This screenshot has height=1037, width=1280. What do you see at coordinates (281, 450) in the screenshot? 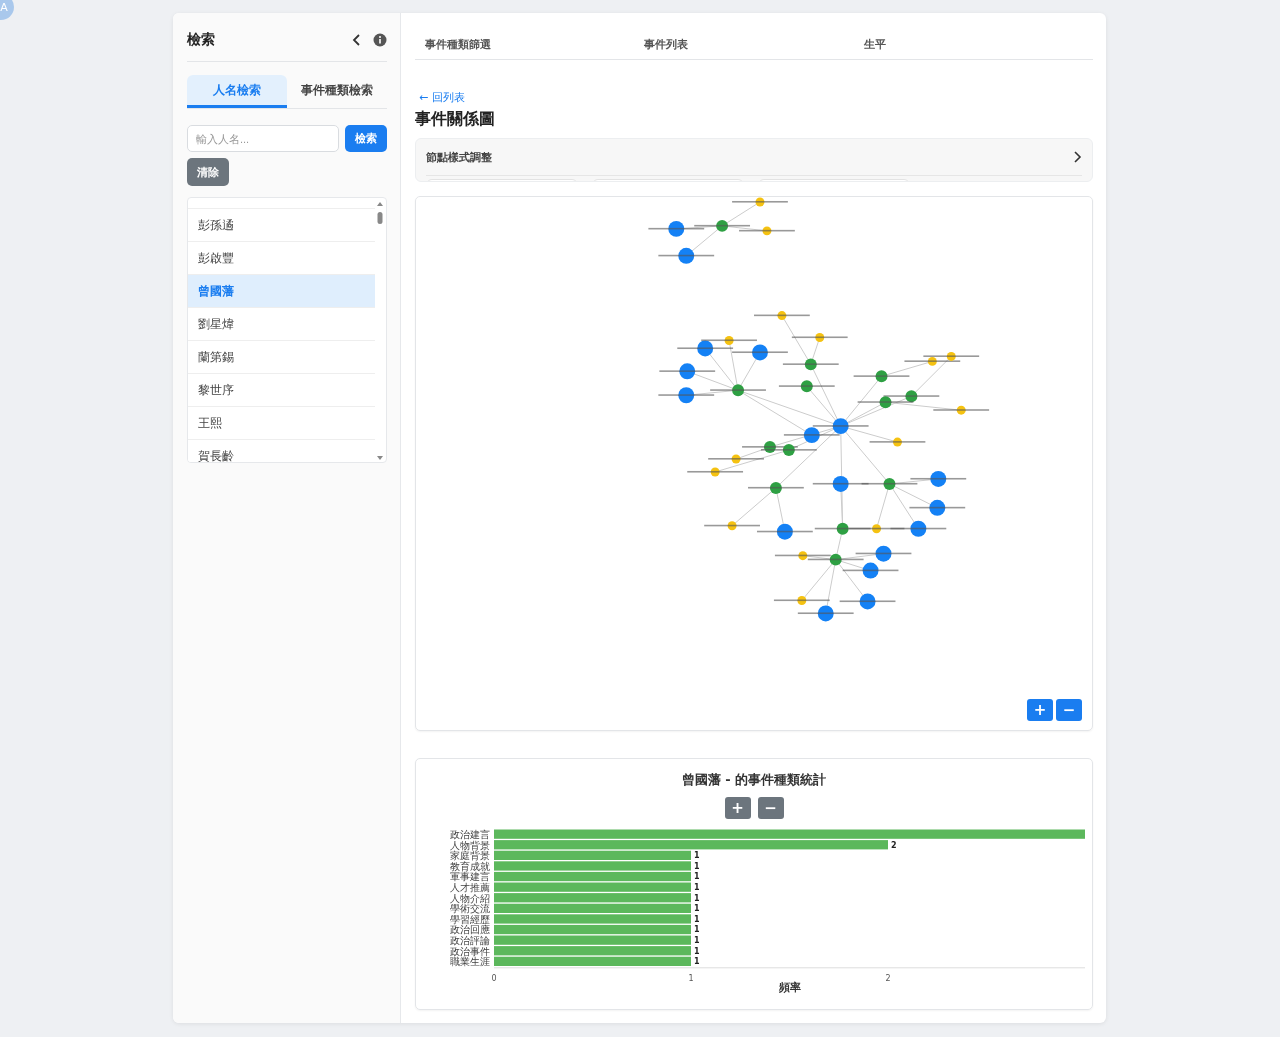
I see `person-item: 賀長齡` at bounding box center [281, 450].